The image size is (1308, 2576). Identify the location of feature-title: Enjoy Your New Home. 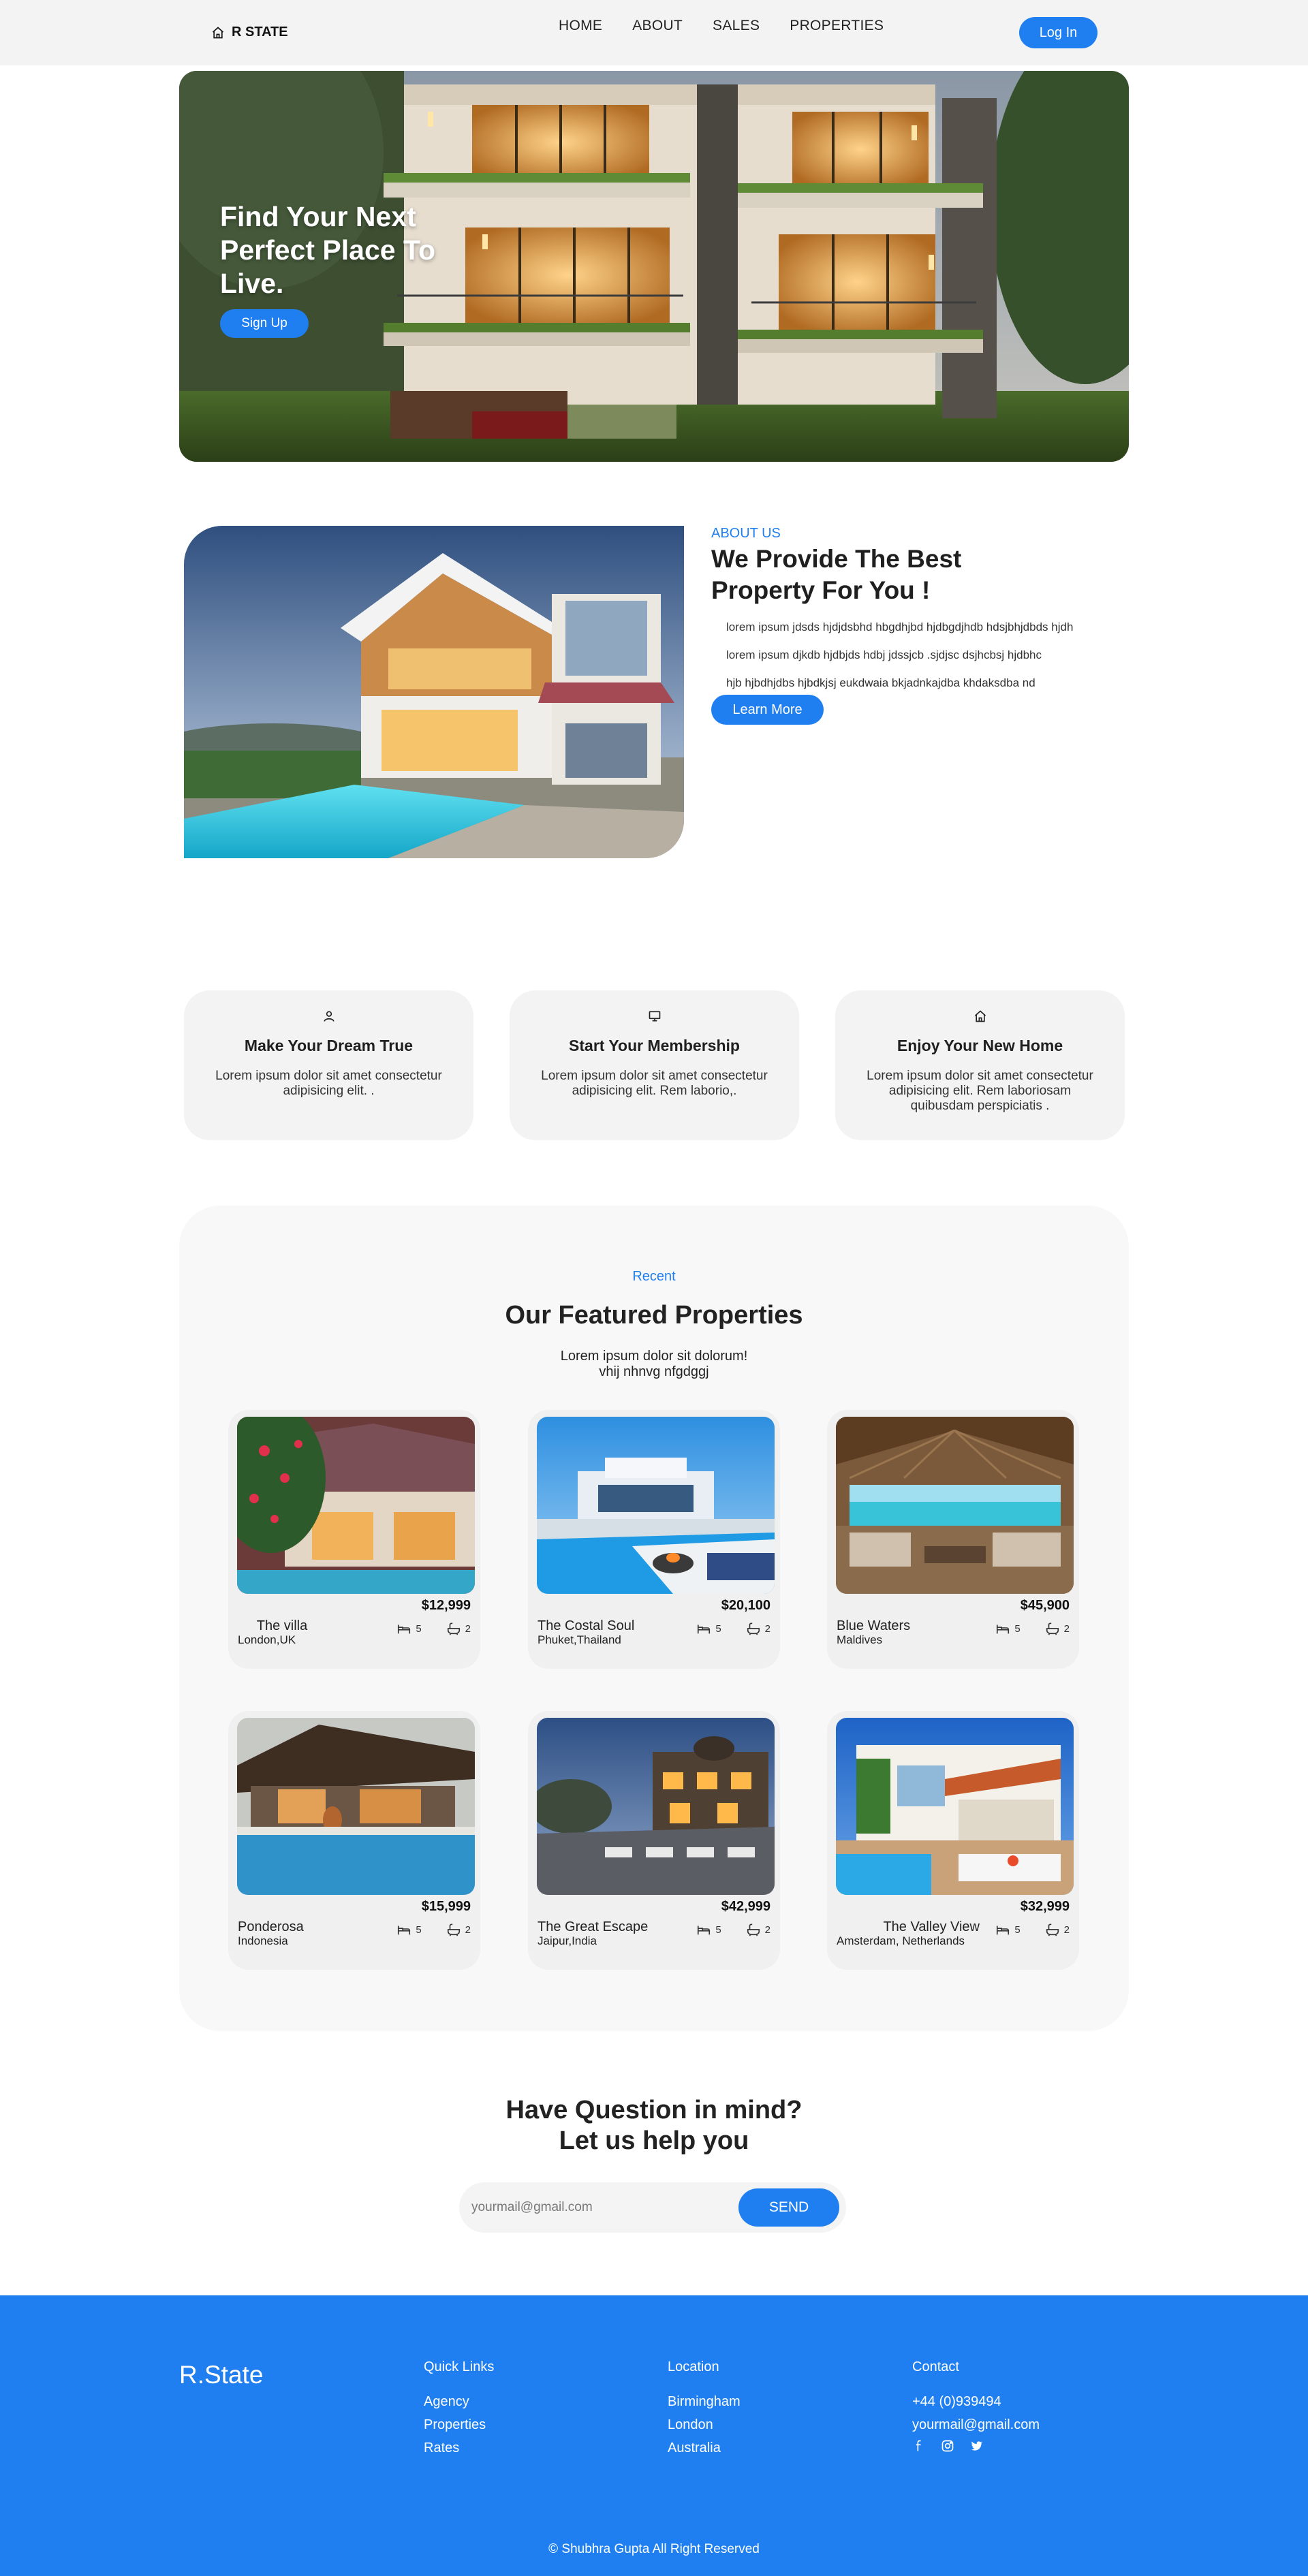
(980, 1045).